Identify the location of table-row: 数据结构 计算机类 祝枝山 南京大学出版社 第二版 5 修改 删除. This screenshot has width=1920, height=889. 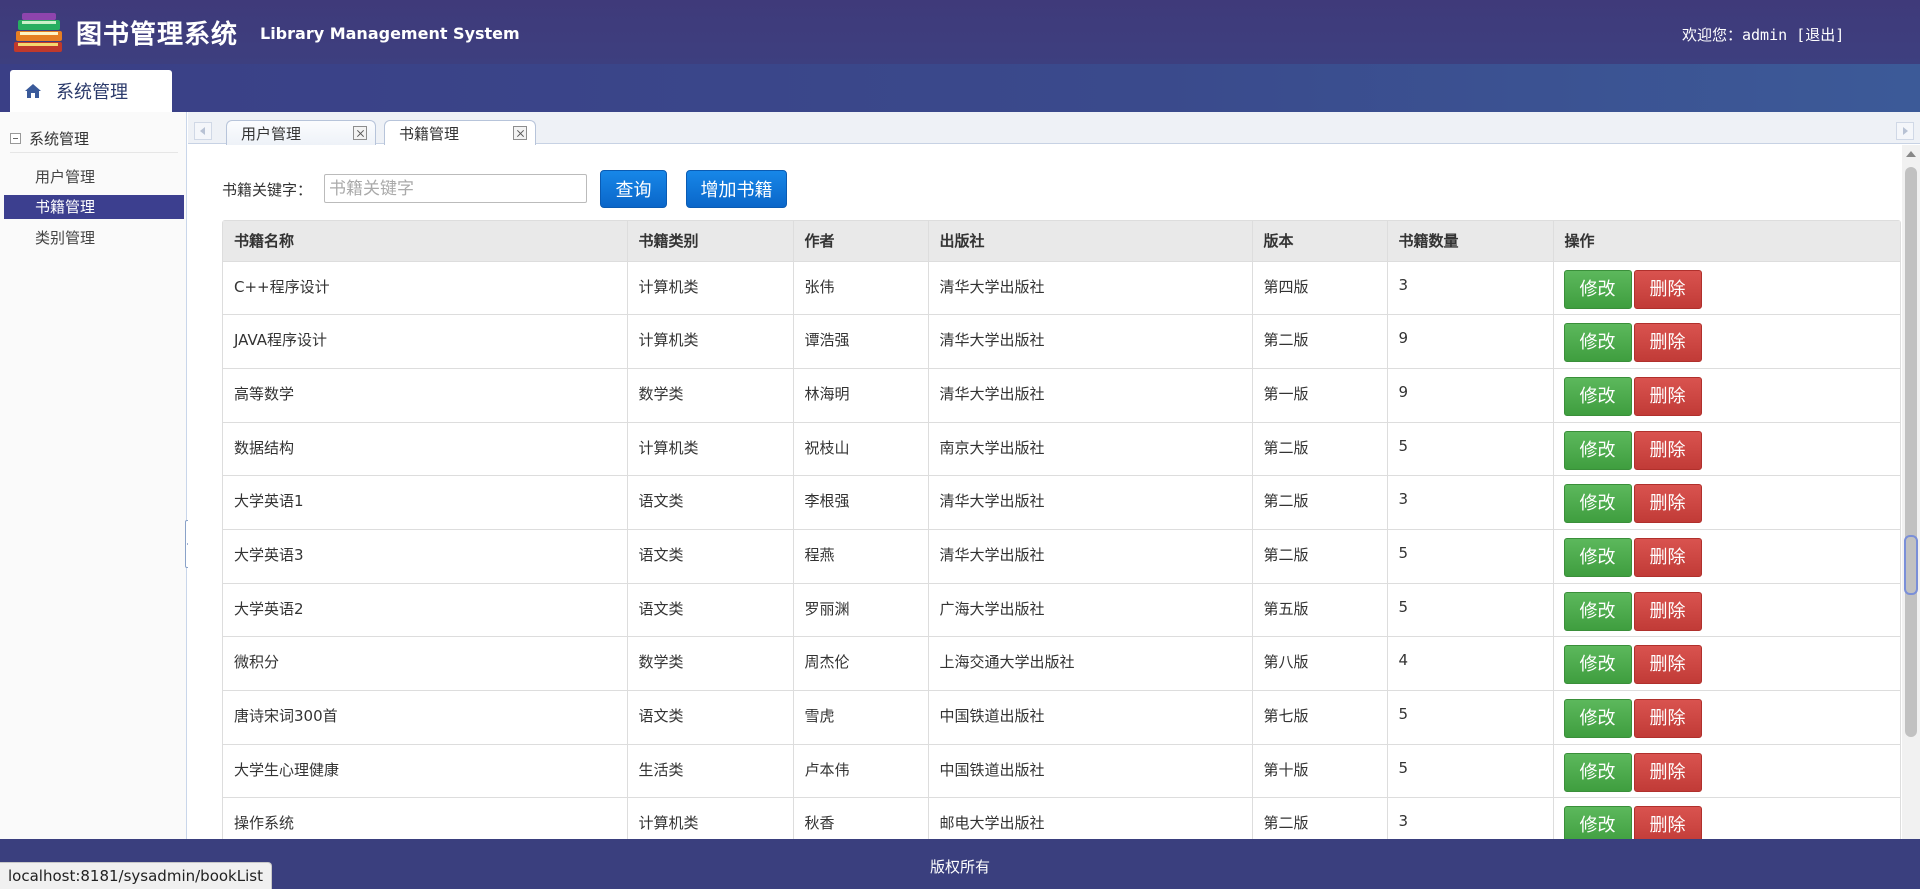
(1061, 448).